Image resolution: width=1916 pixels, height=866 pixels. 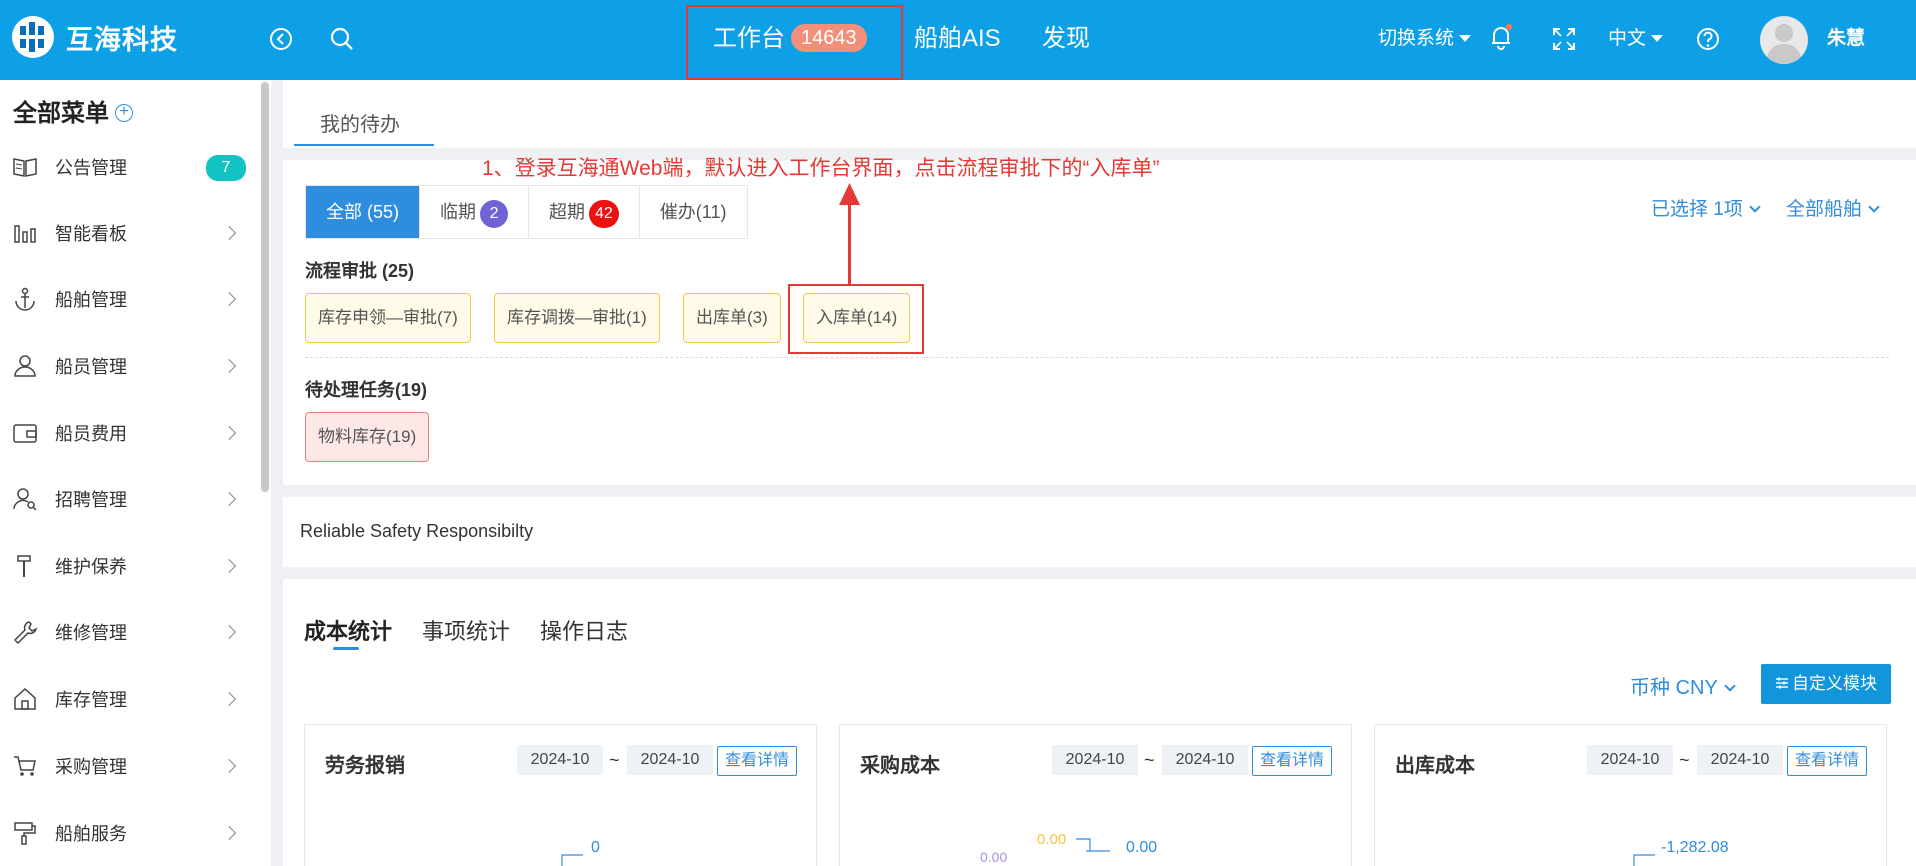 What do you see at coordinates (1695, 847) in the screenshot?
I see `chart-value: -1,282.08` at bounding box center [1695, 847].